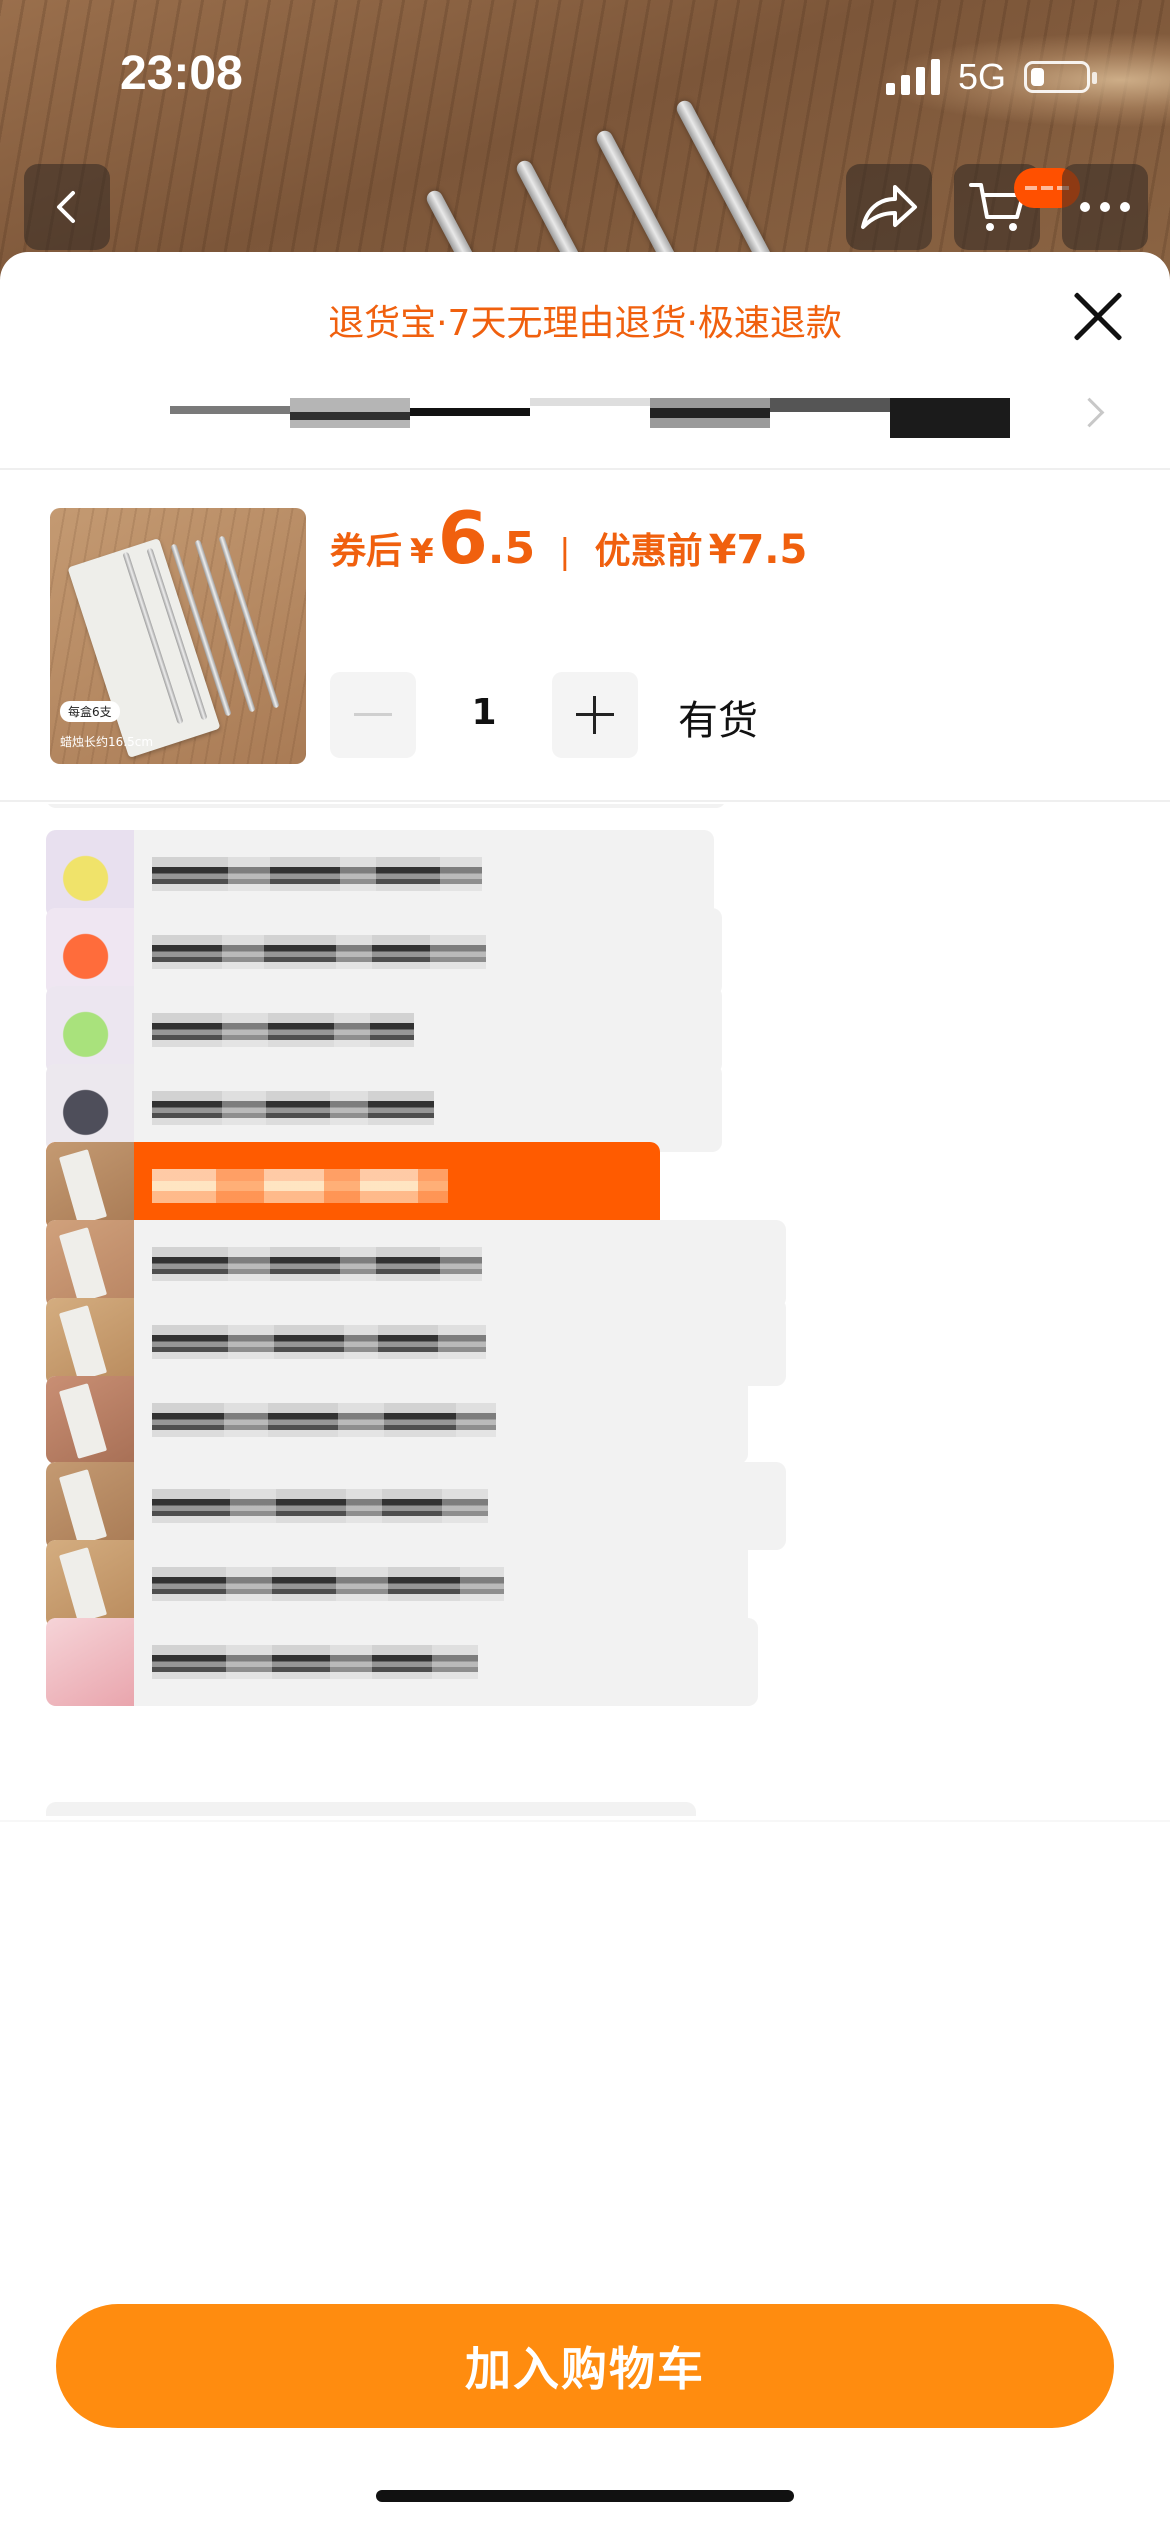 The height and width of the screenshot is (2532, 1170). I want to click on option-item-selected, so click(353, 1186).